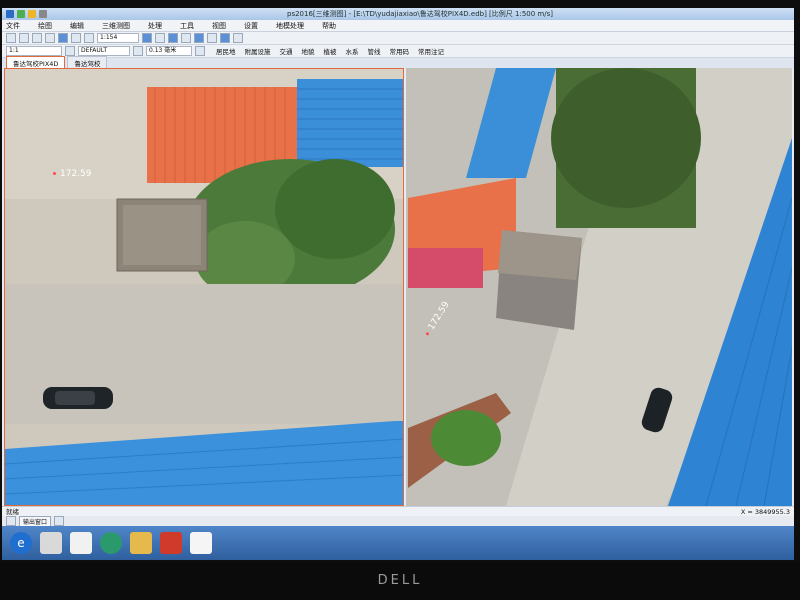 The width and height of the screenshot is (800, 600). I want to click on properties-icon, so click(200, 51).